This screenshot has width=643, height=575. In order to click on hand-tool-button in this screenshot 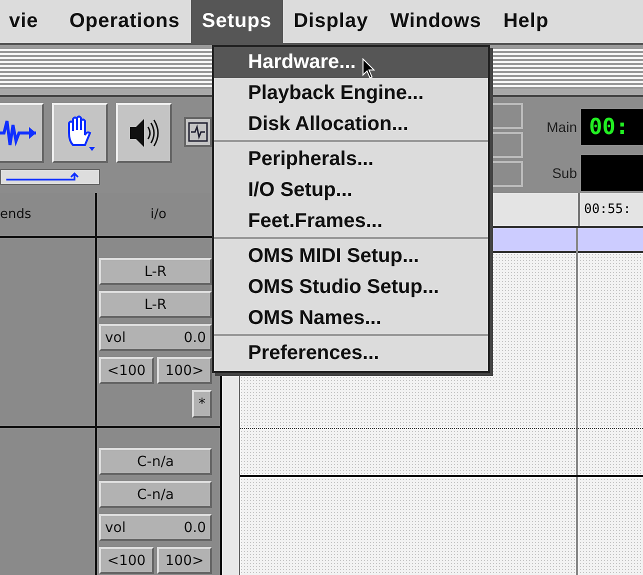, I will do `click(80, 133)`.